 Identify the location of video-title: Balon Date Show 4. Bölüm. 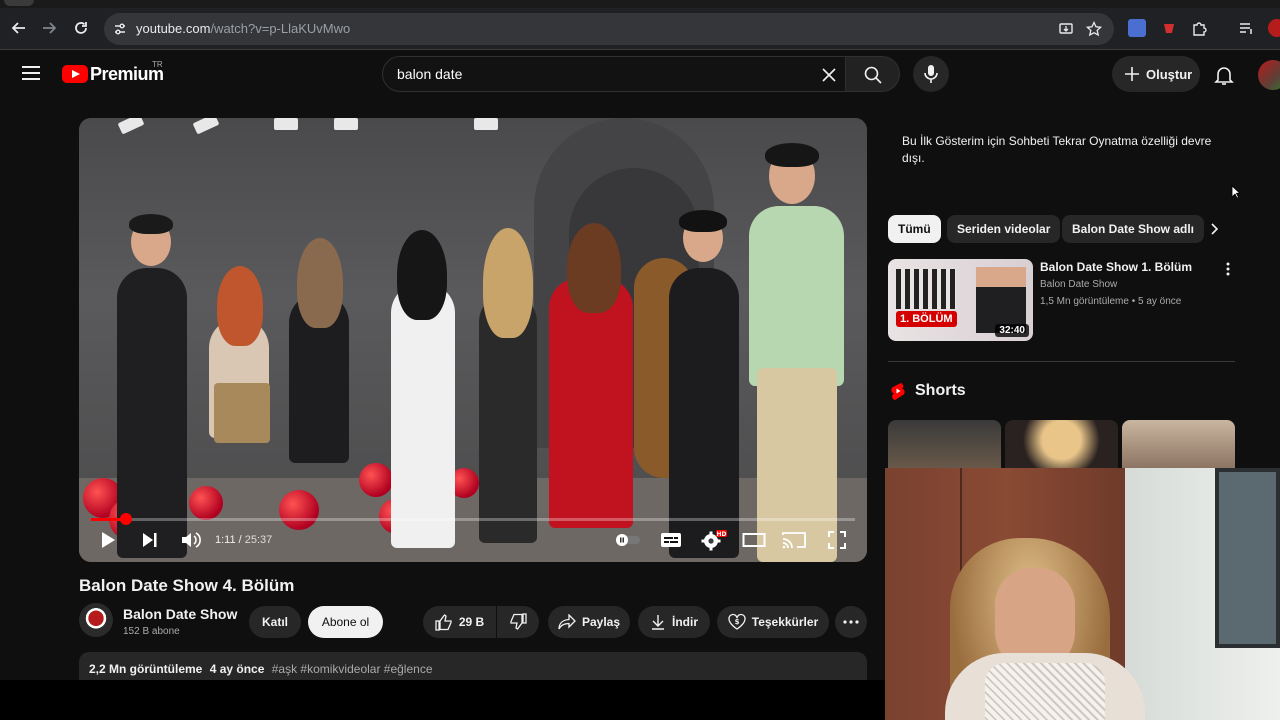
(187, 585).